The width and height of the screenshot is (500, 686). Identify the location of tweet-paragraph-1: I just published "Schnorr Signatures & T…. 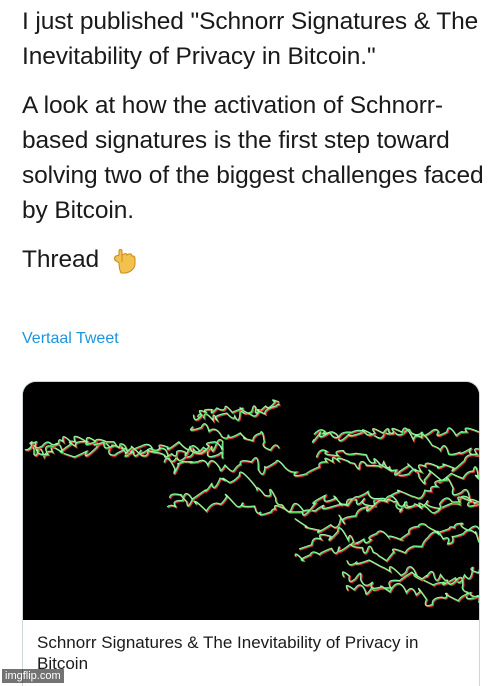
(250, 39).